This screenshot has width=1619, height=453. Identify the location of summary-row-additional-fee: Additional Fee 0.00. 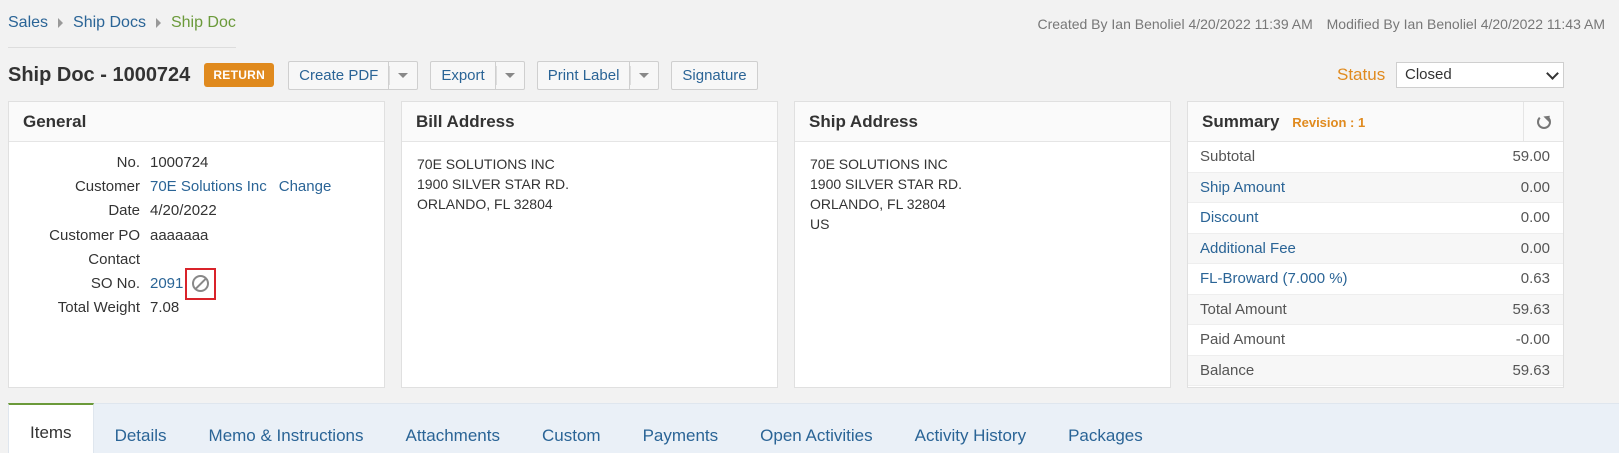
(1375, 248).